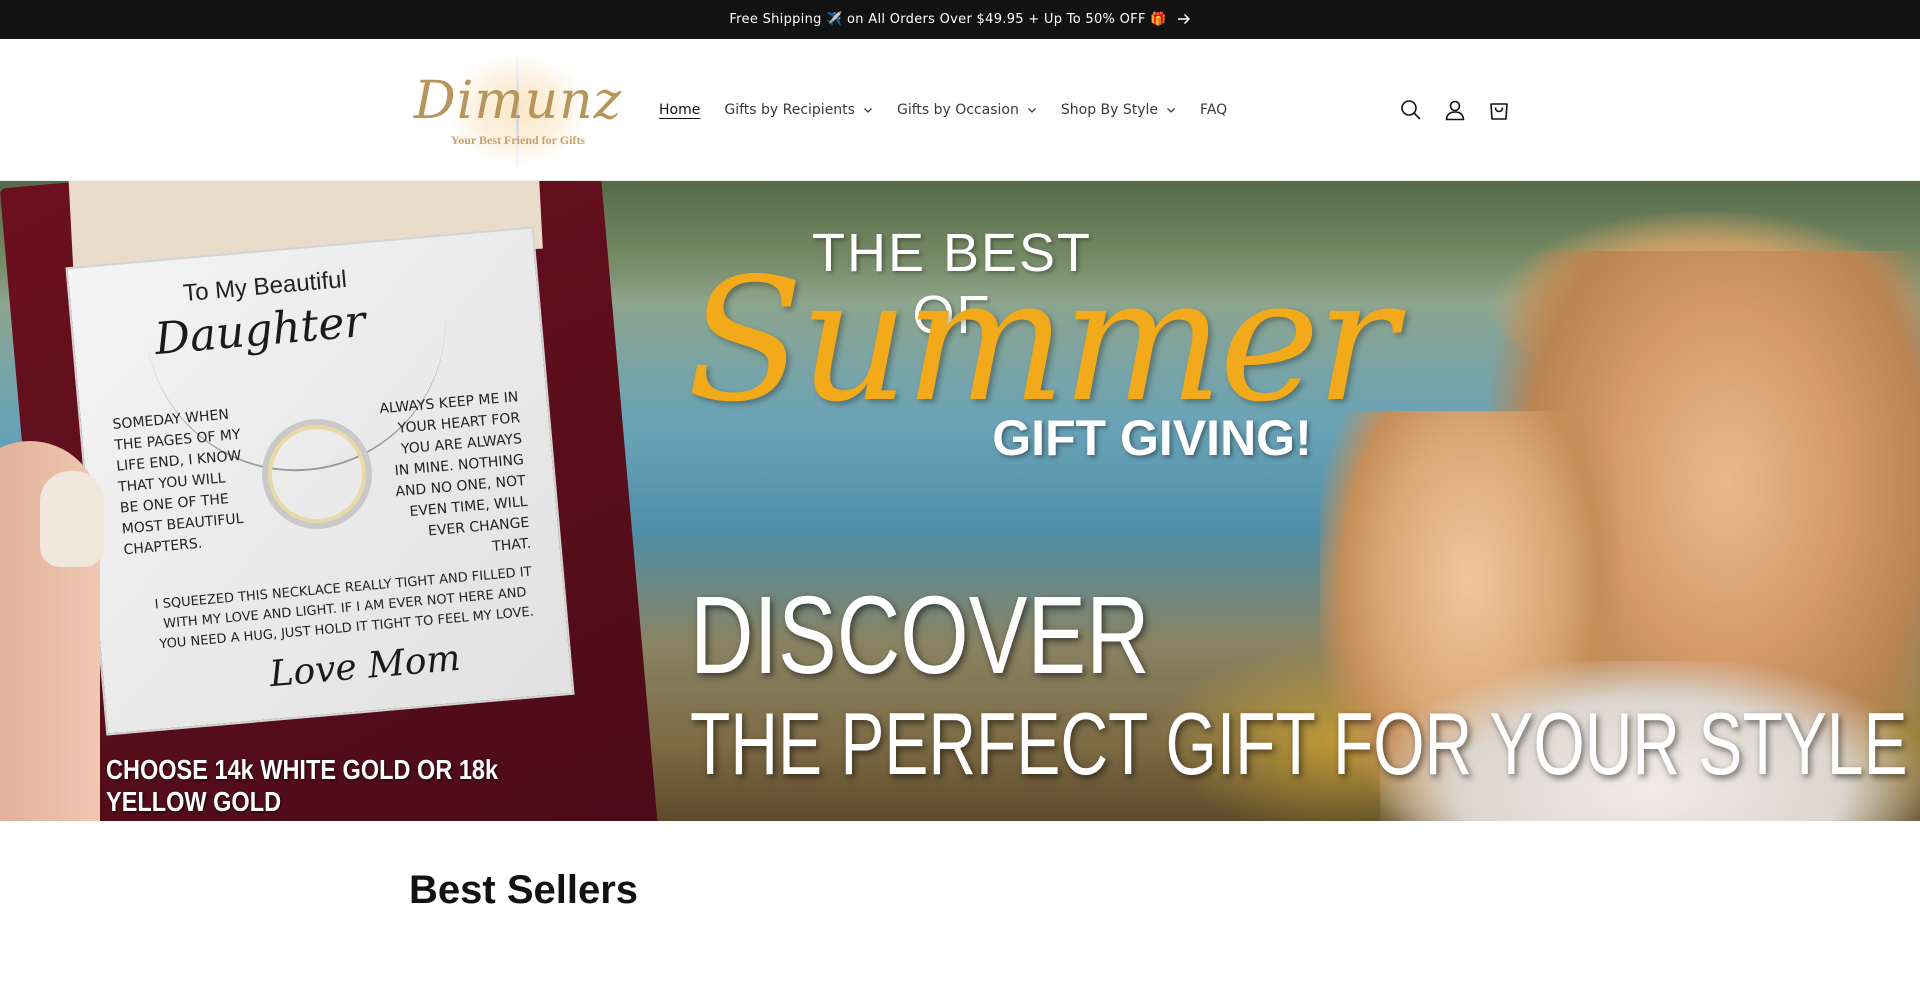 The width and height of the screenshot is (1920, 993). I want to click on thumbnail-nail, so click(72, 519).